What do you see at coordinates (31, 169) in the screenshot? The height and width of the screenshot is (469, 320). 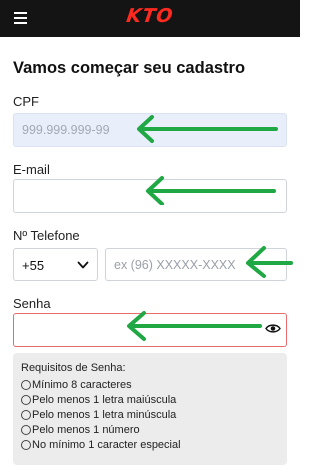 I see `email-label: E-mail` at bounding box center [31, 169].